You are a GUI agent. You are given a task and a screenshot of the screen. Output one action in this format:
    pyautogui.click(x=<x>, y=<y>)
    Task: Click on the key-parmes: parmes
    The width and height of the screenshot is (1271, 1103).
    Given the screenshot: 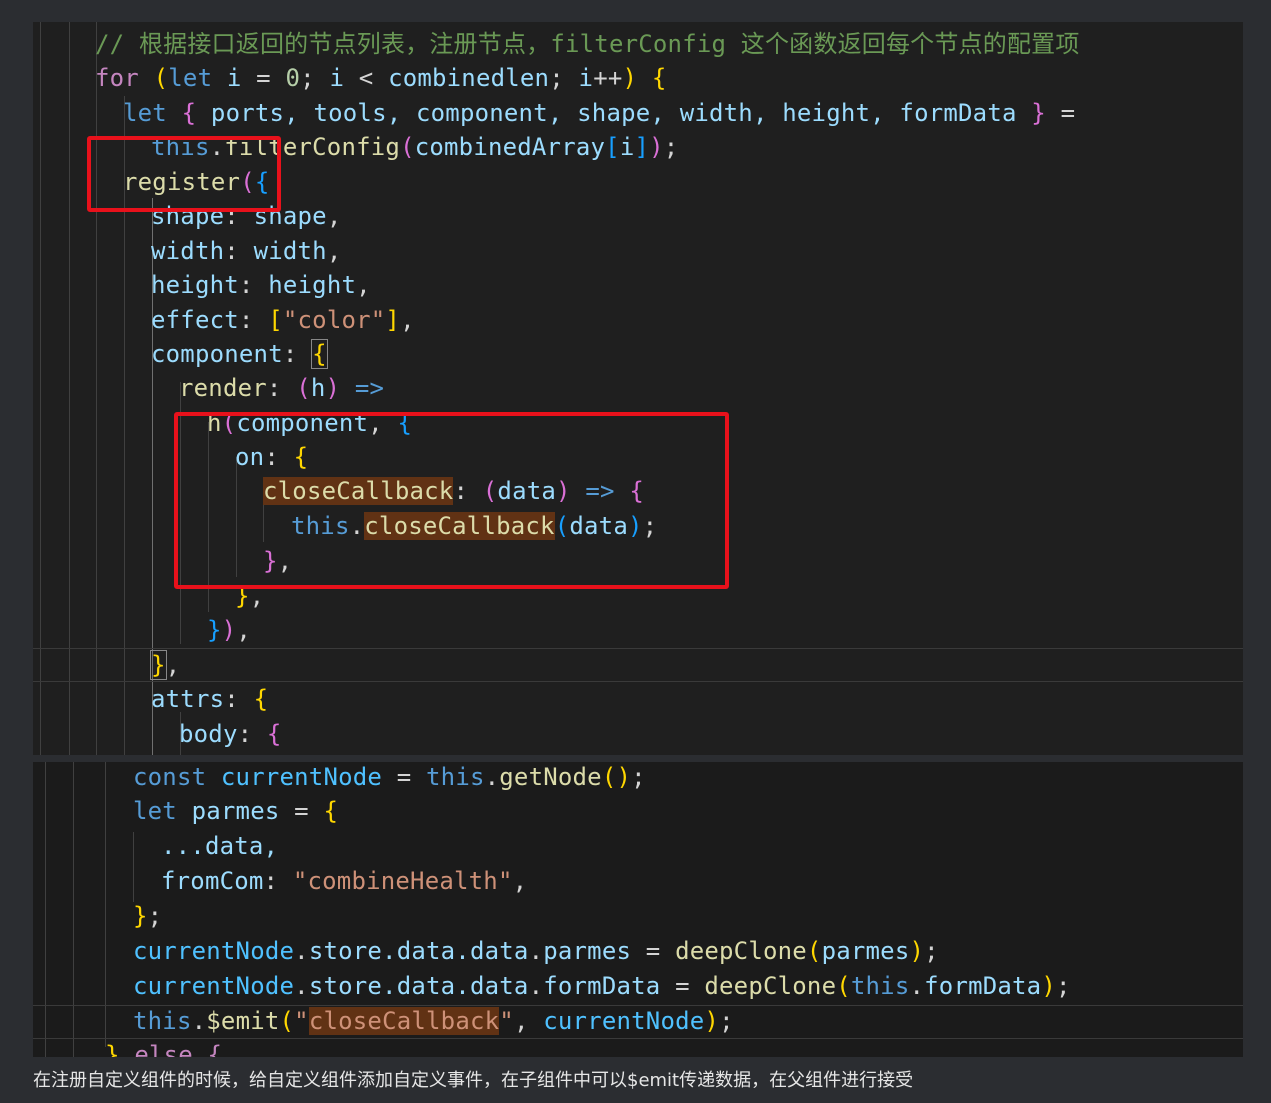 What is the action you would take?
    pyautogui.click(x=587, y=951)
    